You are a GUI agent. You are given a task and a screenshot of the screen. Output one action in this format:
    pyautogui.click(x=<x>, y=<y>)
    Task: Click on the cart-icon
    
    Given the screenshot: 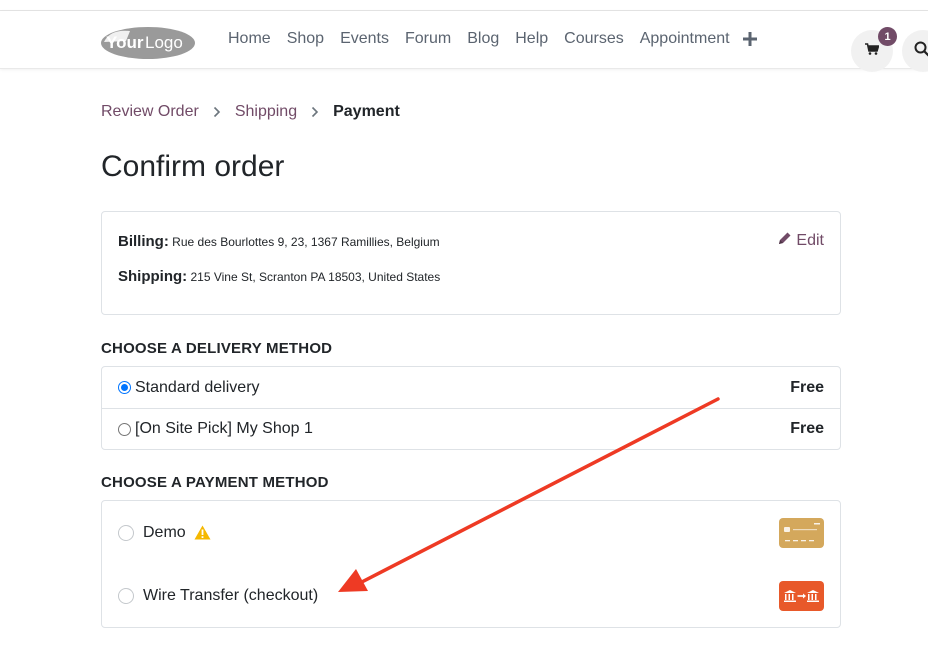 What is the action you would take?
    pyautogui.click(x=872, y=51)
    